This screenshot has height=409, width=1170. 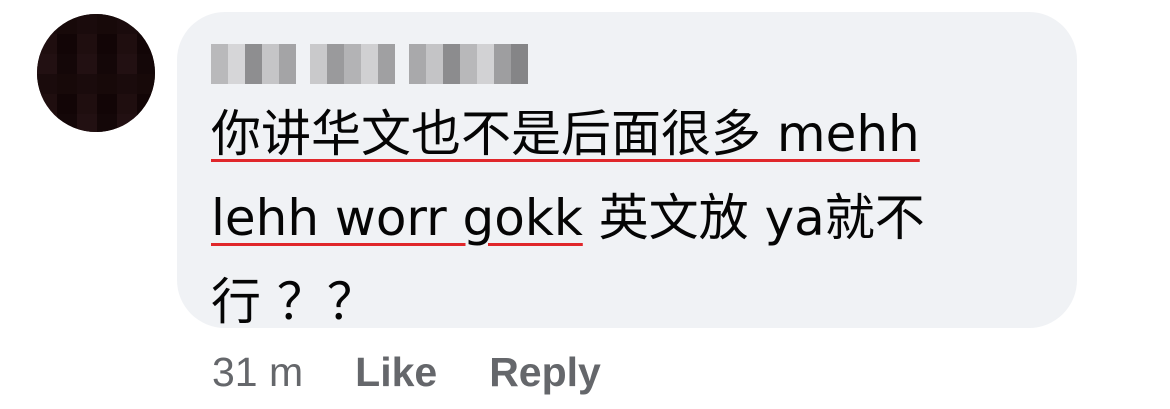 I want to click on comment-line: lehh worr gokk 英文放 ya就不, so click(x=631, y=218).